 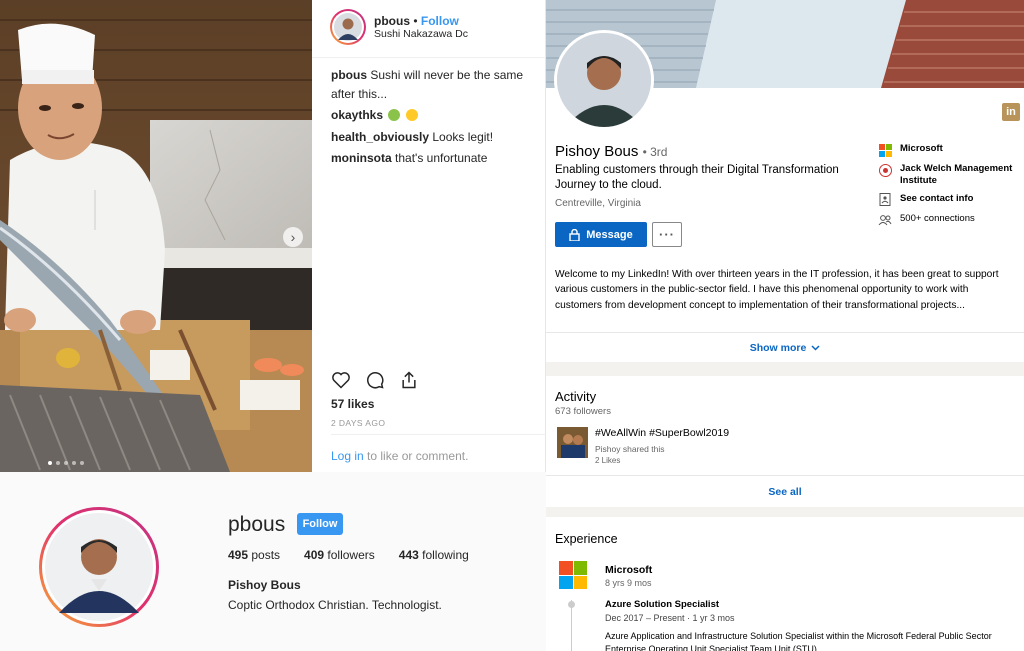 I want to click on carousel-next-button: ›, so click(x=293, y=237).